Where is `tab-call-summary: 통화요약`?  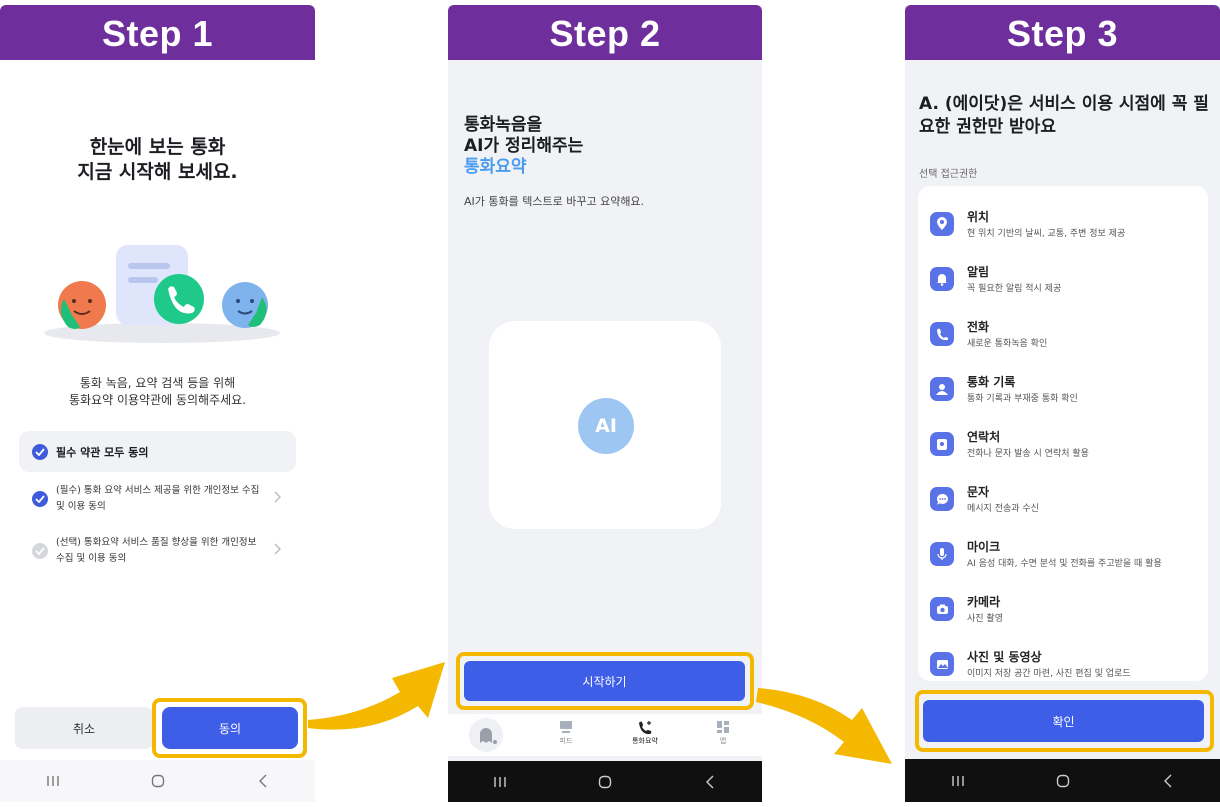
tab-call-summary: 통화요약 is located at coordinates (645, 733).